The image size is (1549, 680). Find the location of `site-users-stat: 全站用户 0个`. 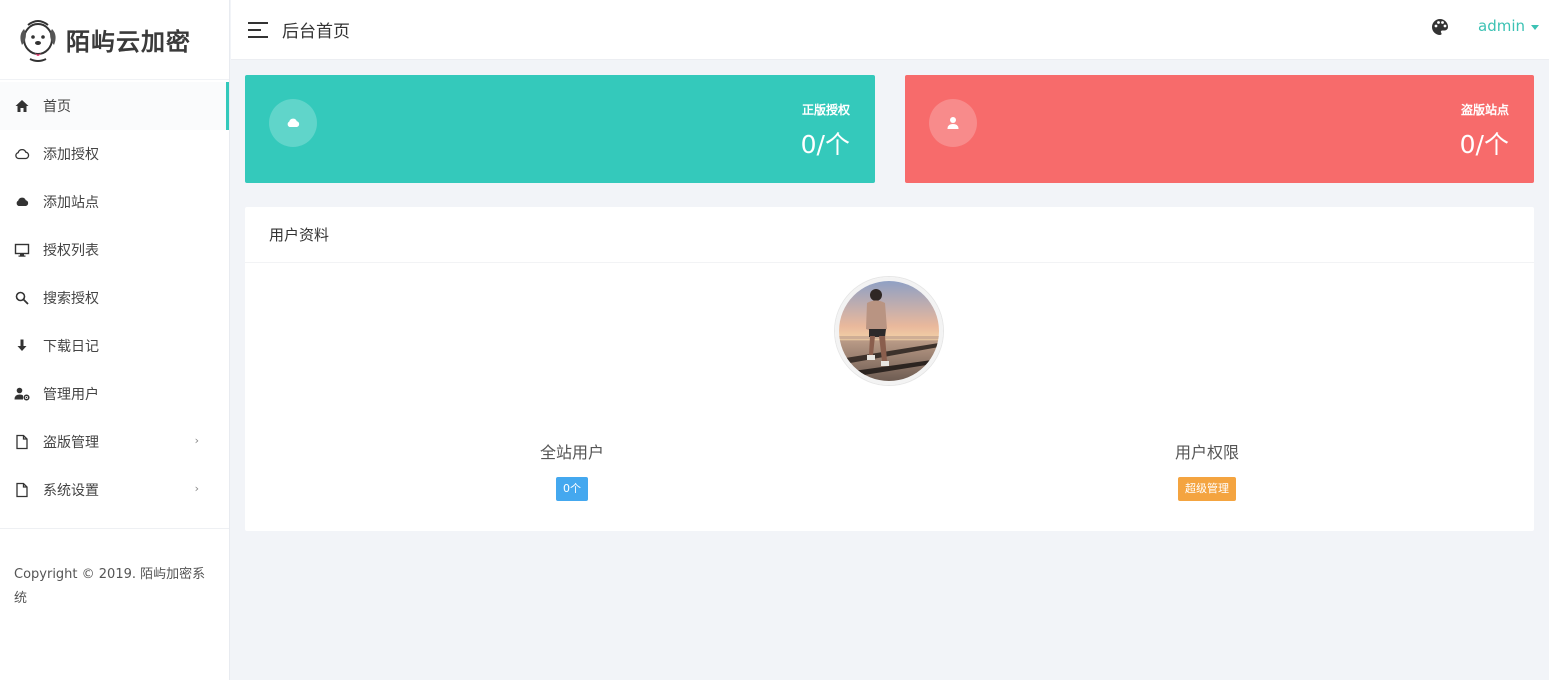

site-users-stat: 全站用户 0个 is located at coordinates (572, 470).